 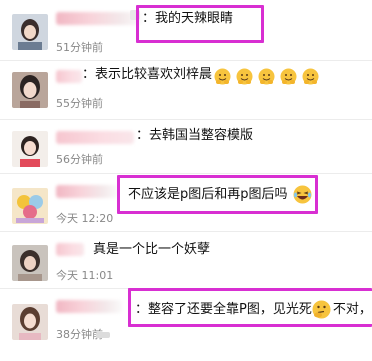 What do you see at coordinates (103, 335) in the screenshot?
I see `reply-icon` at bounding box center [103, 335].